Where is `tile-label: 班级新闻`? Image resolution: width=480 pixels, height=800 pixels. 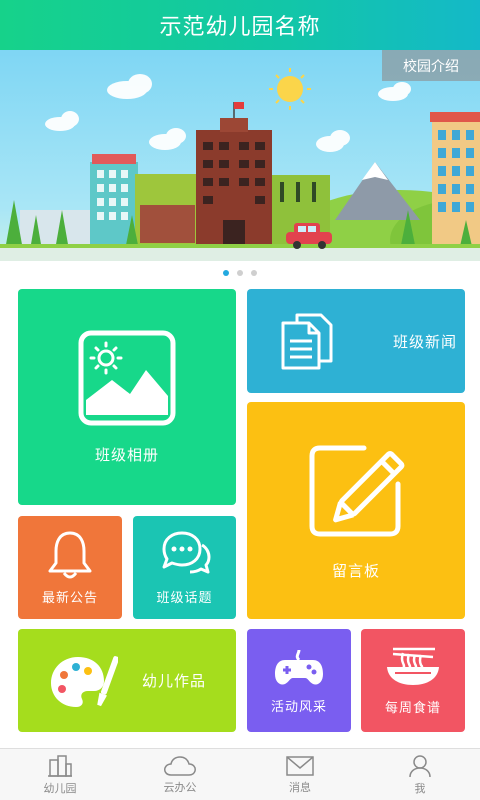 tile-label: 班级新闻 is located at coordinates (425, 341).